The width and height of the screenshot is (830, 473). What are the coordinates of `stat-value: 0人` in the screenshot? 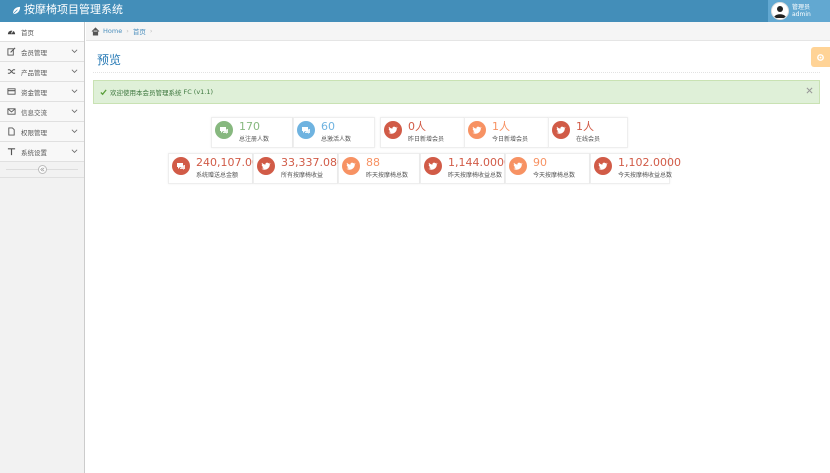 It's located at (417, 126).